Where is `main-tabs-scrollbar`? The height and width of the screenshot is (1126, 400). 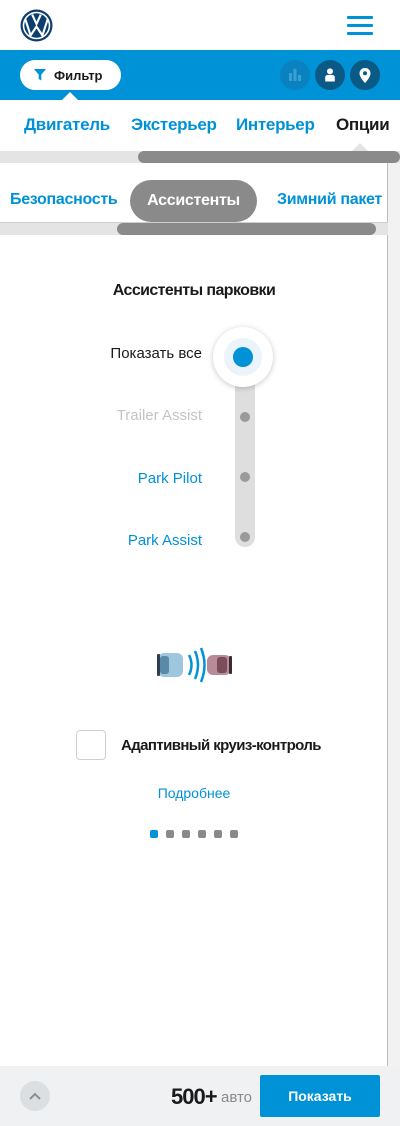 main-tabs-scrollbar is located at coordinates (200, 157).